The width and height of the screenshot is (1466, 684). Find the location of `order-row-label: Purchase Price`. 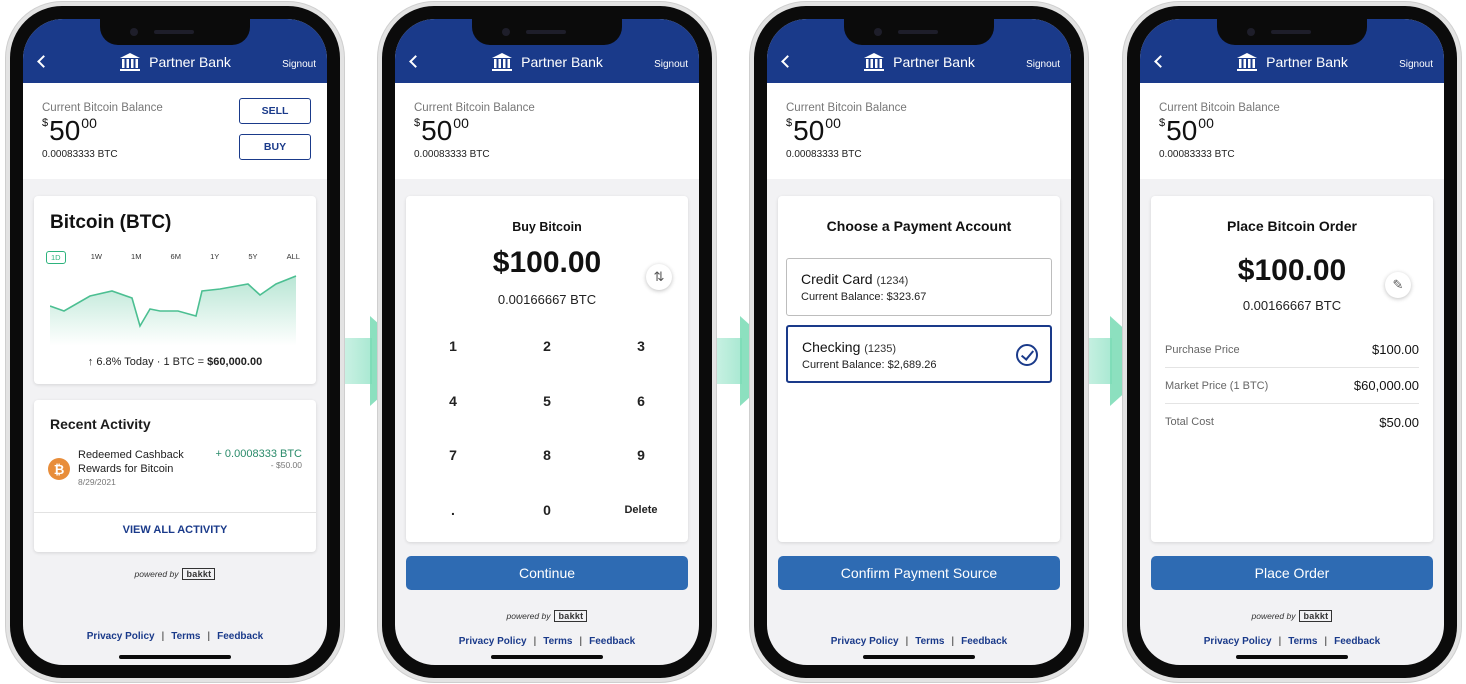

order-row-label: Purchase Price is located at coordinates (1202, 349).